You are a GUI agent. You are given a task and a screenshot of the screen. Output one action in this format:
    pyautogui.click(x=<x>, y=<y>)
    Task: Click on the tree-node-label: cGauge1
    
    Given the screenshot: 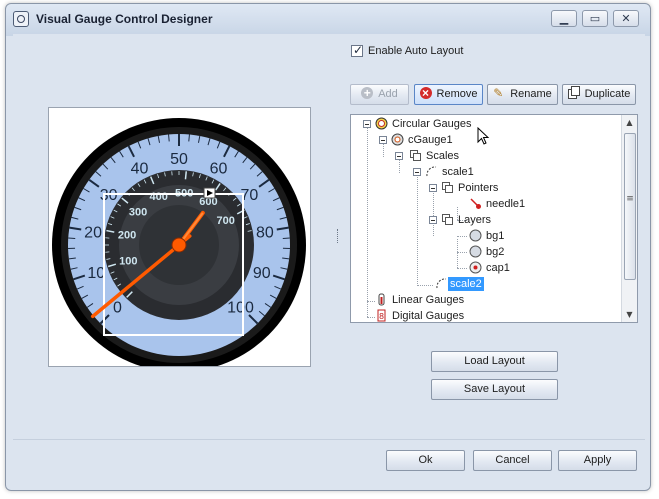 What is the action you would take?
    pyautogui.click(x=430, y=140)
    